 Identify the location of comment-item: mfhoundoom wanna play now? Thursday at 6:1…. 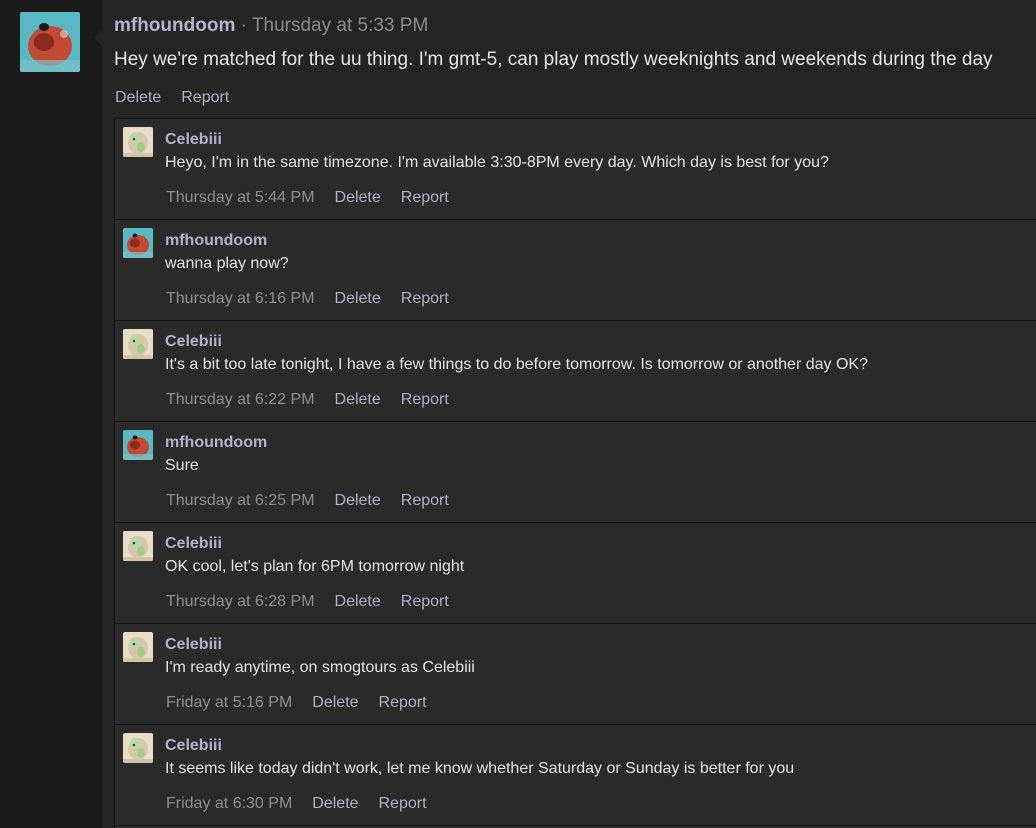
(575, 270).